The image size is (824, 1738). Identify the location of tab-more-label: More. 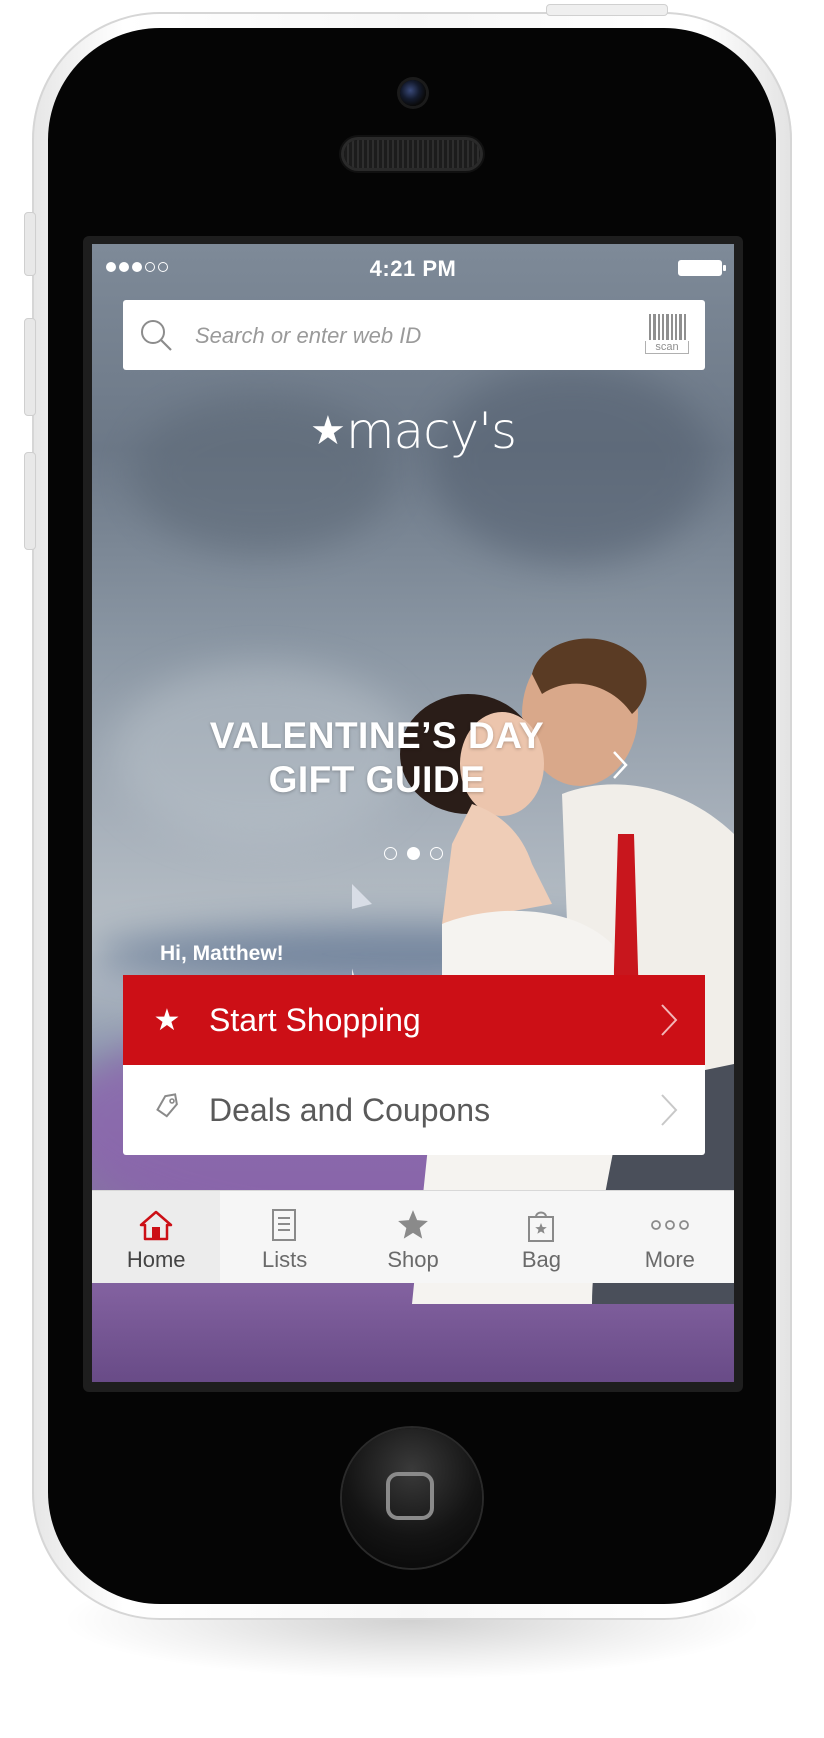
(669, 1259).